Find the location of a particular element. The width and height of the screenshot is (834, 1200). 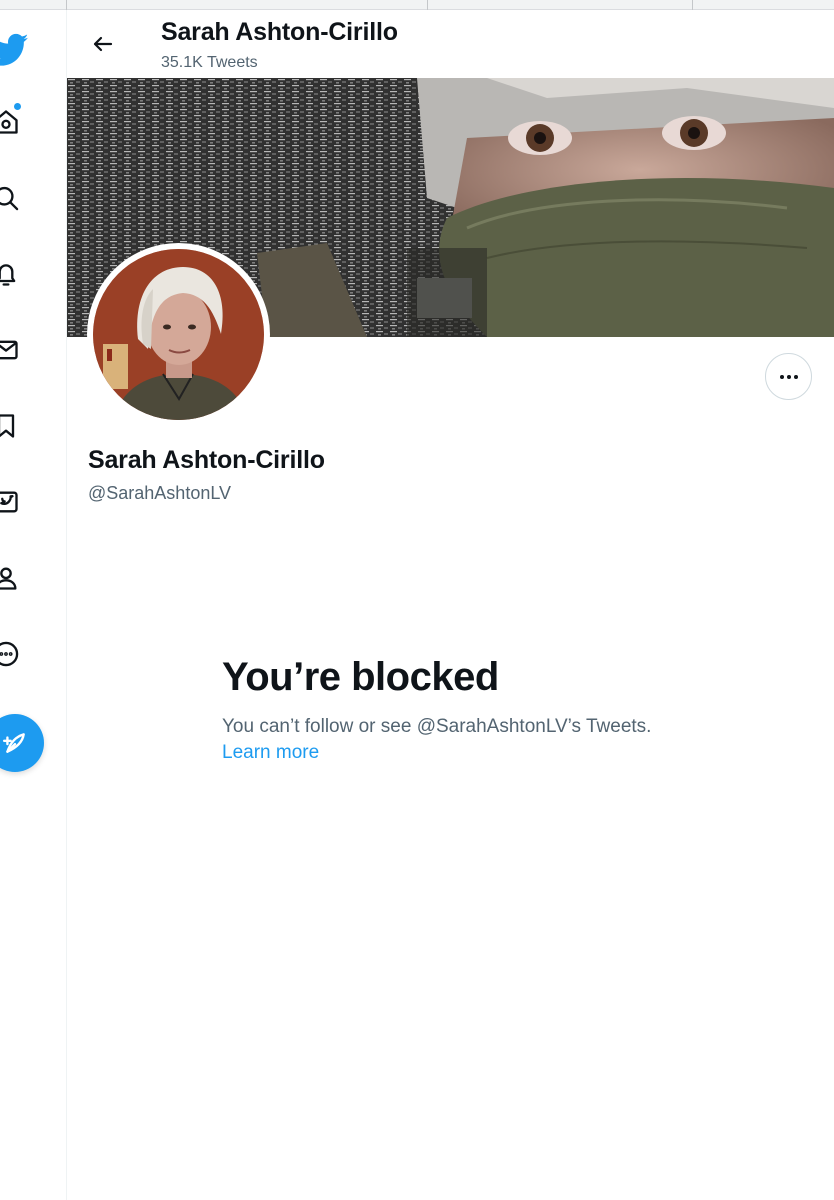

browser-tab-strip is located at coordinates (417, 5).